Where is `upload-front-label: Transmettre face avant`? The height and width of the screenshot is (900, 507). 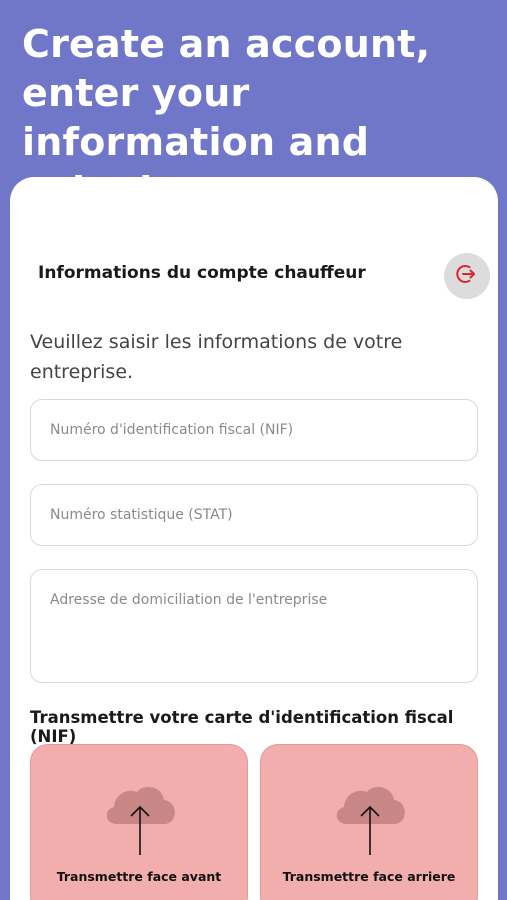 upload-front-label: Transmettre face avant is located at coordinates (139, 876).